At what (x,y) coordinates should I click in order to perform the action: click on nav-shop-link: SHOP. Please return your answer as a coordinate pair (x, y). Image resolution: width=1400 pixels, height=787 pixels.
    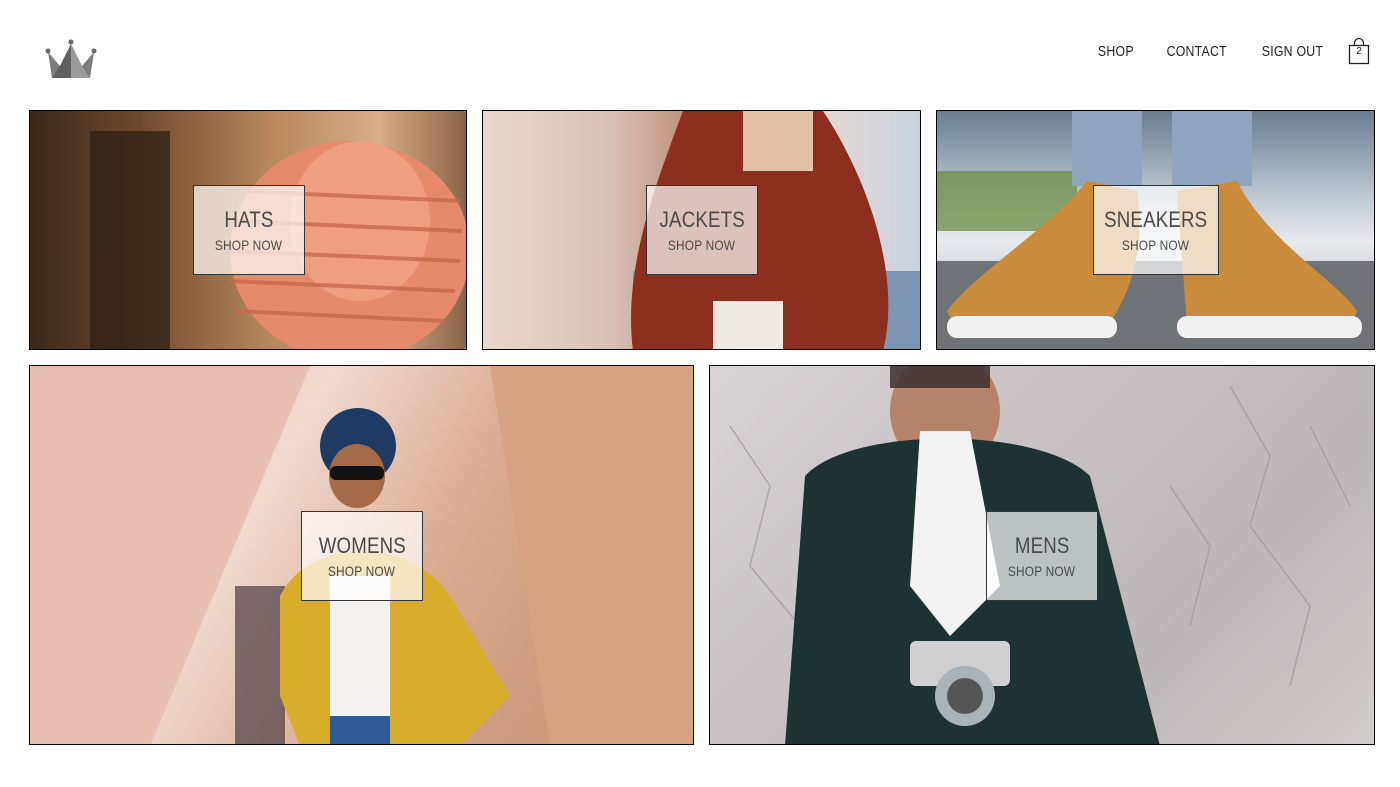
    Looking at the image, I should click on (1116, 51).